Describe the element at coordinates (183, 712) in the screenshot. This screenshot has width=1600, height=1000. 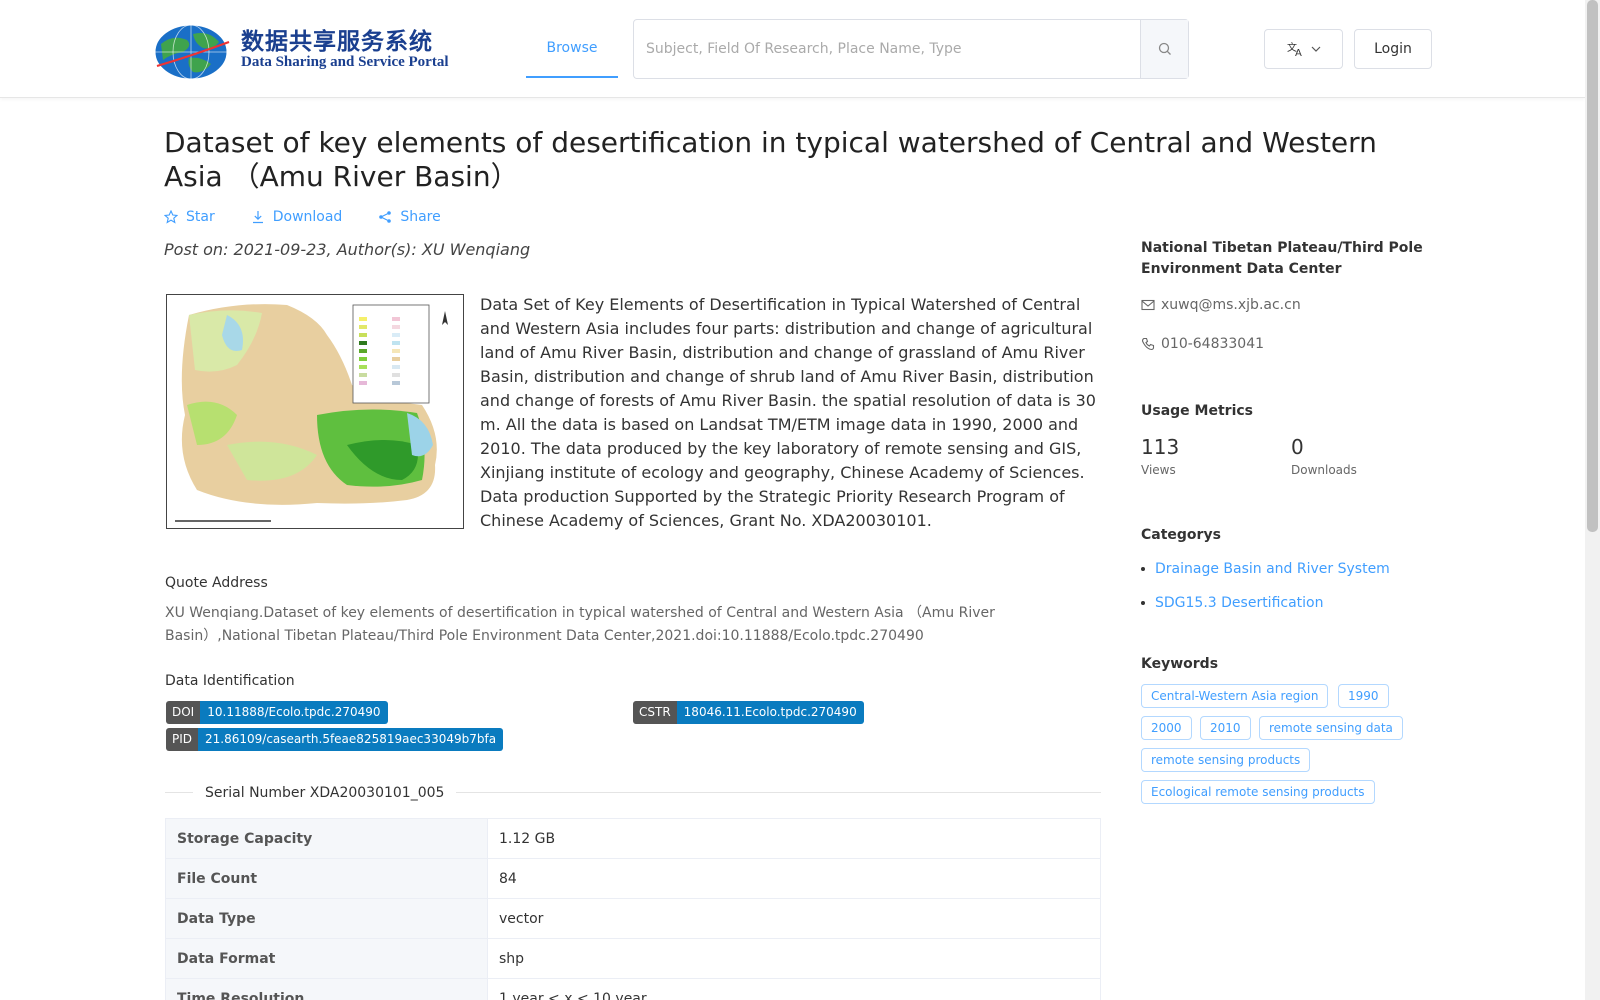
I see `doi-tag-key: DOI` at that location.